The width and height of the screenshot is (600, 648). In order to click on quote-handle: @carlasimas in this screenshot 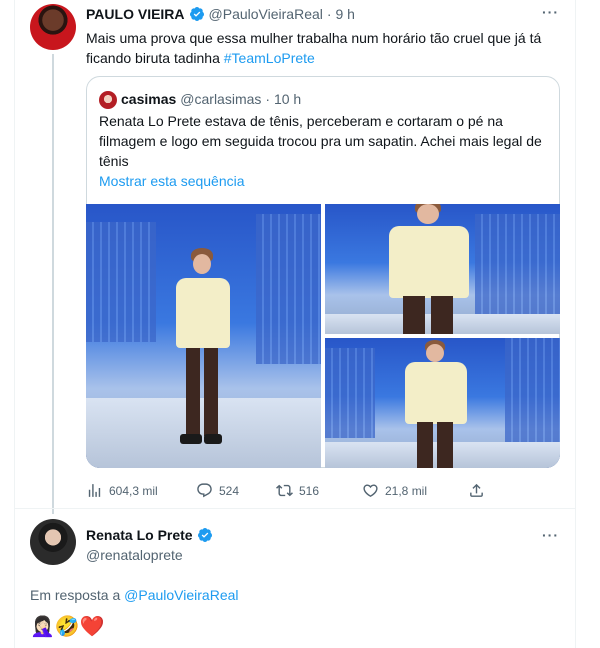, I will do `click(221, 99)`.